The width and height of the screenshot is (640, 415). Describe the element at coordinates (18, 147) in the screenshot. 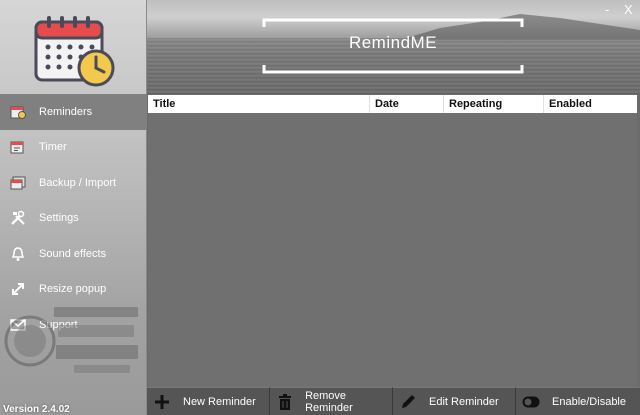

I see `timer-icon` at that location.